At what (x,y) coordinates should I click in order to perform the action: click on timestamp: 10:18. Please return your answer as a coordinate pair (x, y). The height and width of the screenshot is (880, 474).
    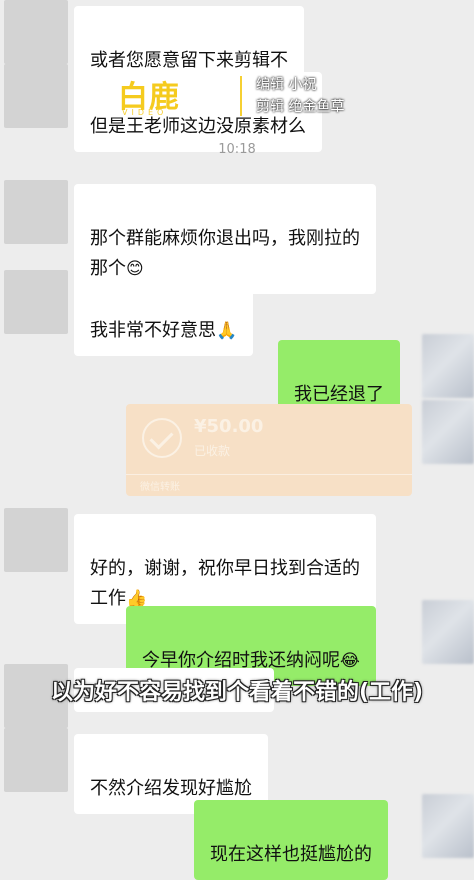
    Looking at the image, I should click on (237, 149).